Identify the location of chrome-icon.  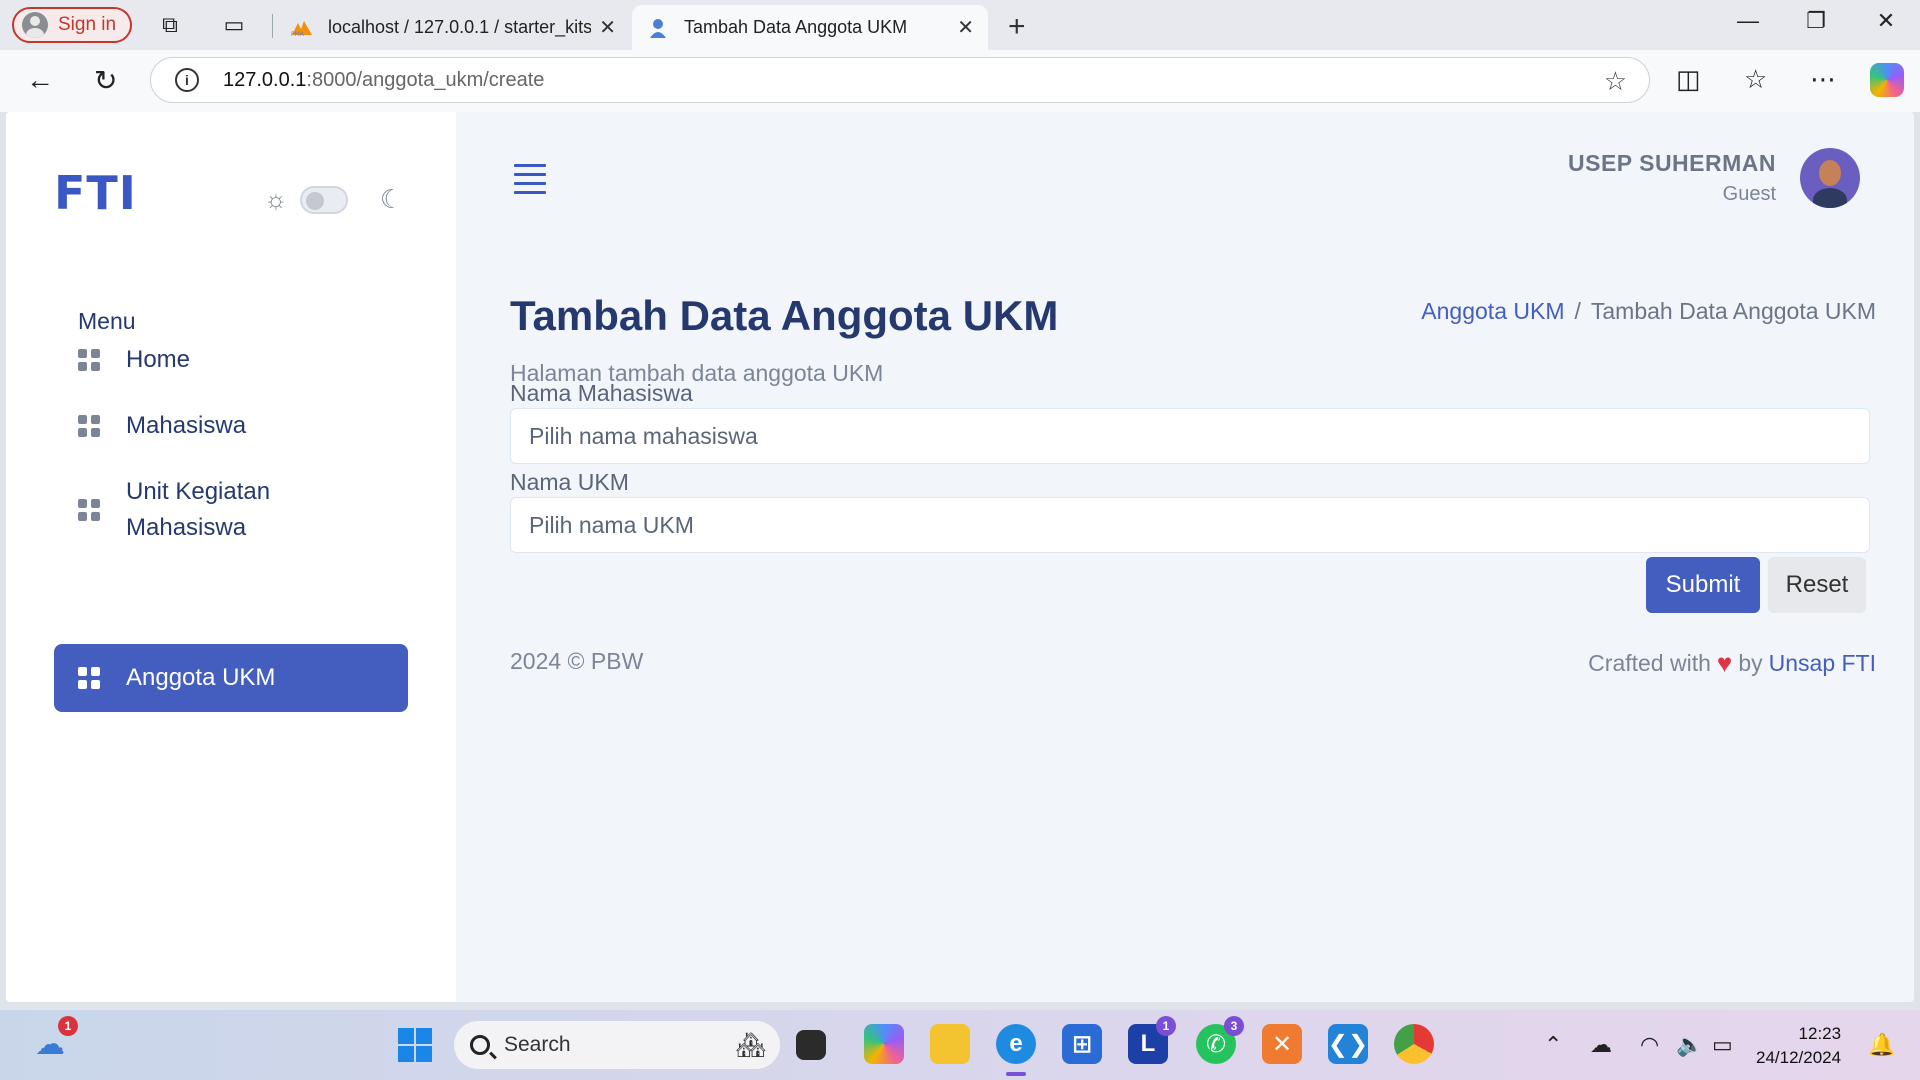
(1414, 1044).